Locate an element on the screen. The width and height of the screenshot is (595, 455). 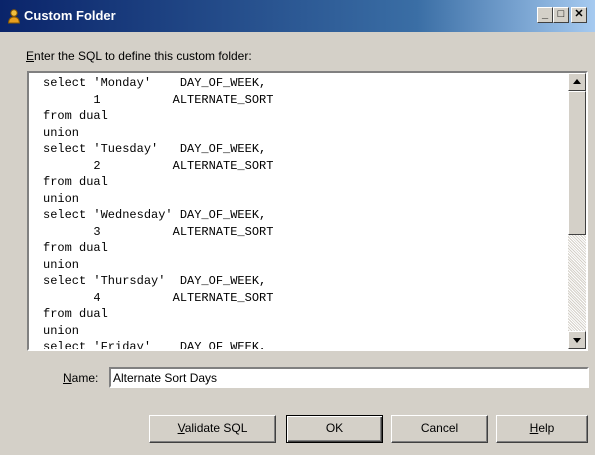
arrow-down-icon is located at coordinates (577, 340).